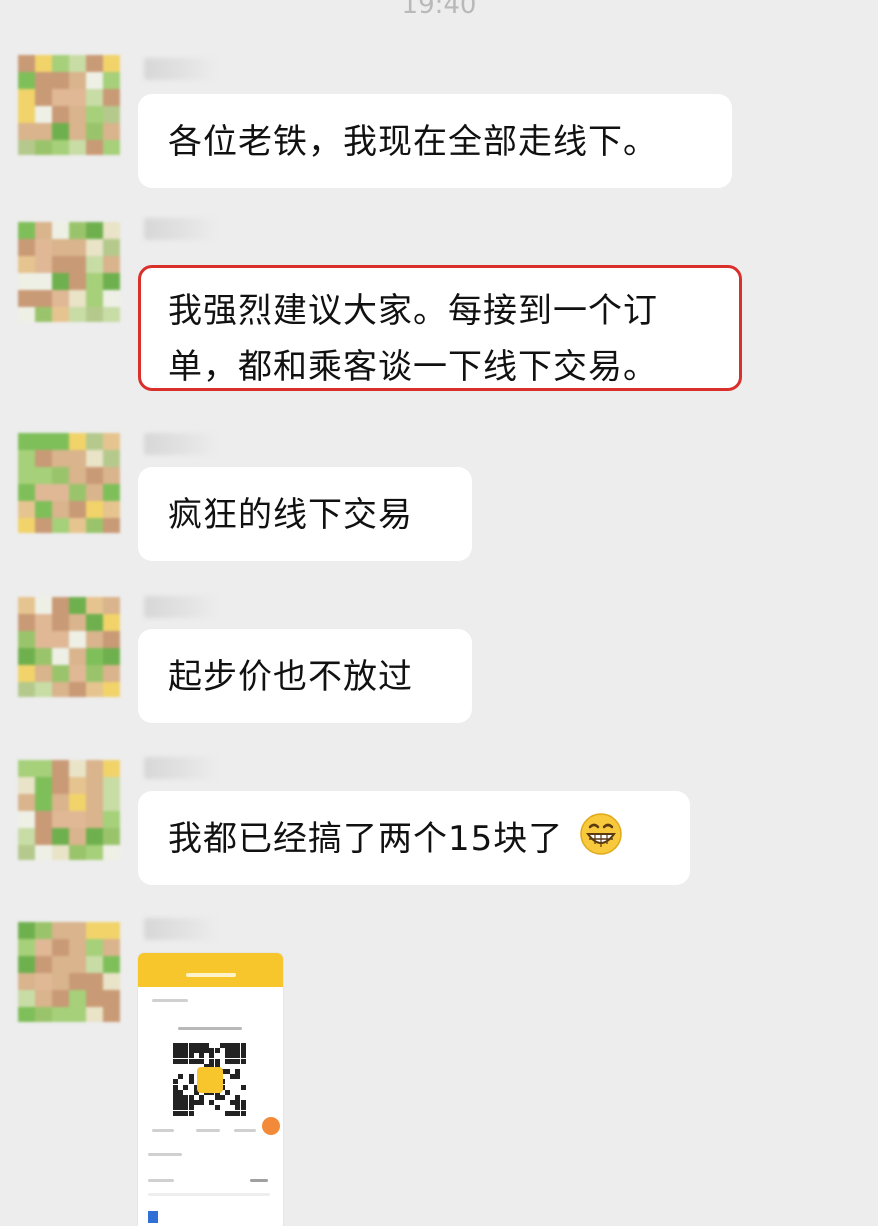 This screenshot has height=1226, width=878. Describe the element at coordinates (271, 1126) in the screenshot. I see `floating-action-icon` at that location.